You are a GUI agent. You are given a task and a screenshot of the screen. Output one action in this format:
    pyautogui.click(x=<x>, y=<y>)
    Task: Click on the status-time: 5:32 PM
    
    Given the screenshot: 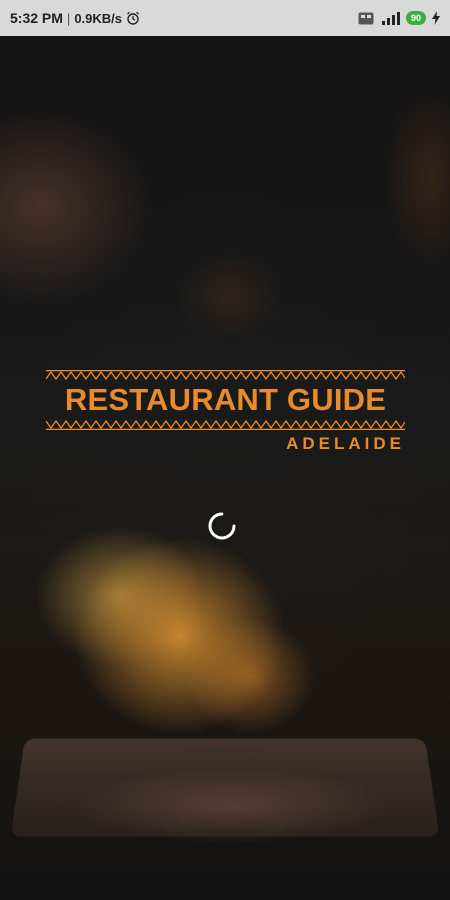 What is the action you would take?
    pyautogui.click(x=36, y=18)
    